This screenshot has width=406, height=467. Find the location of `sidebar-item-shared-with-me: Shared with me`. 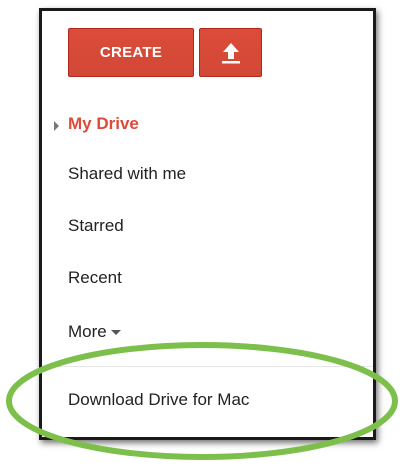

sidebar-item-shared-with-me: Shared with me is located at coordinates (127, 174).